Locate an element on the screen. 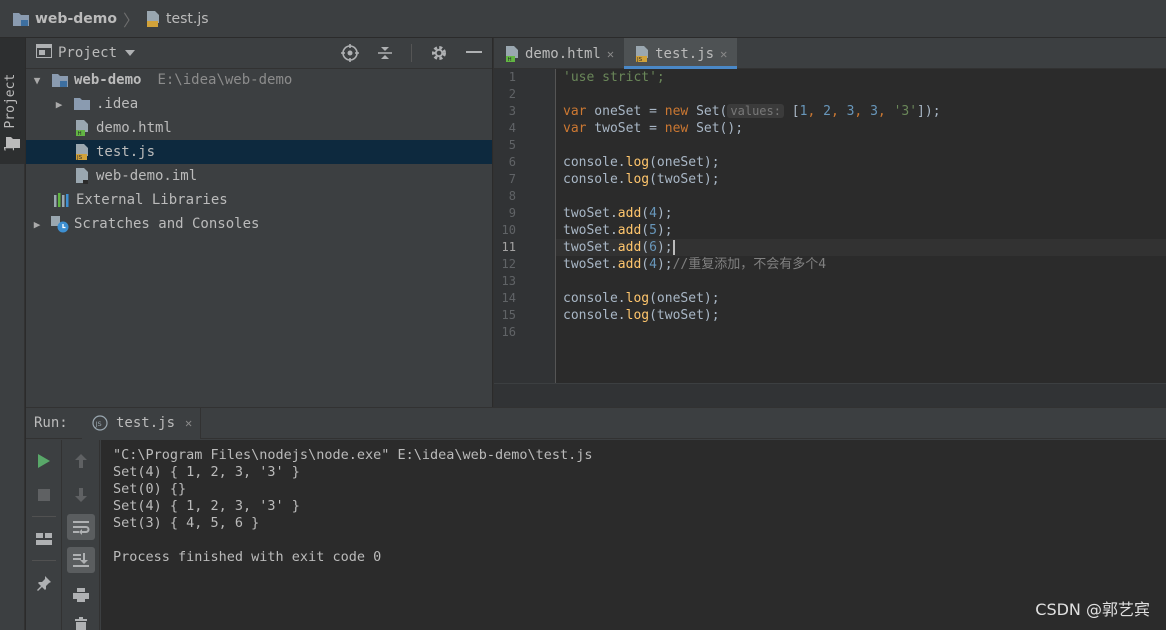 This screenshot has height=630, width=1166. identifier: oneSet = is located at coordinates (625, 111).